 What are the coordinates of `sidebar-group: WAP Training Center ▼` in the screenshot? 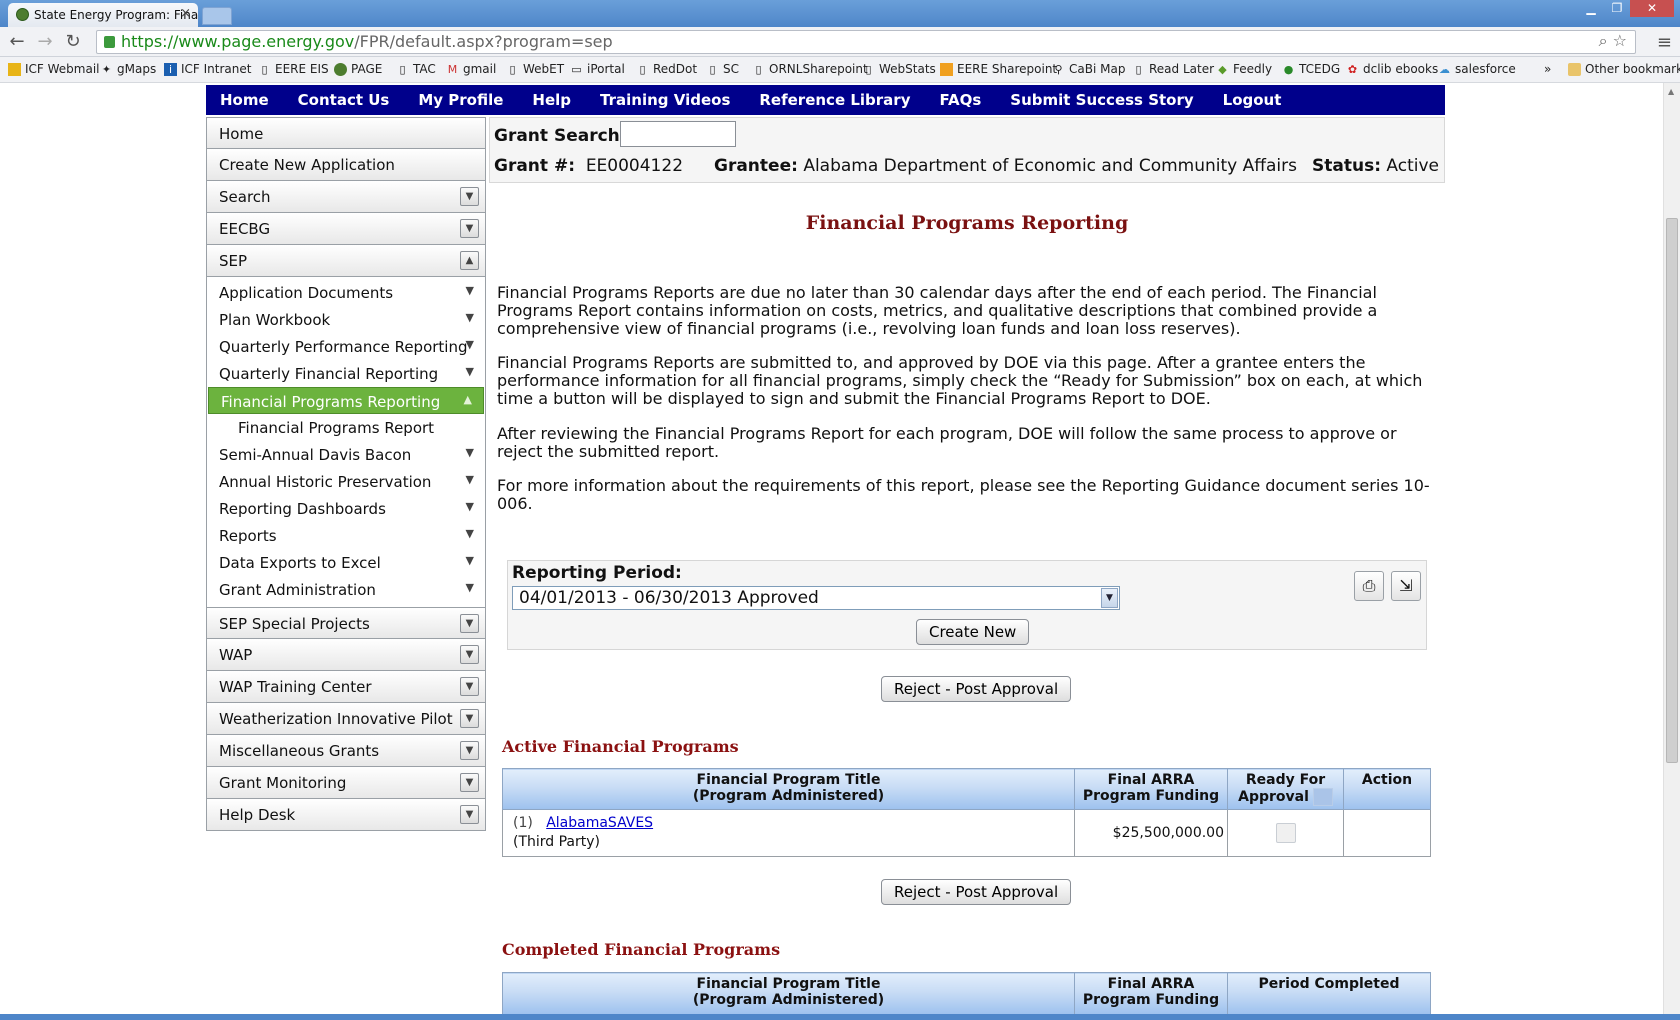 It's located at (346, 687).